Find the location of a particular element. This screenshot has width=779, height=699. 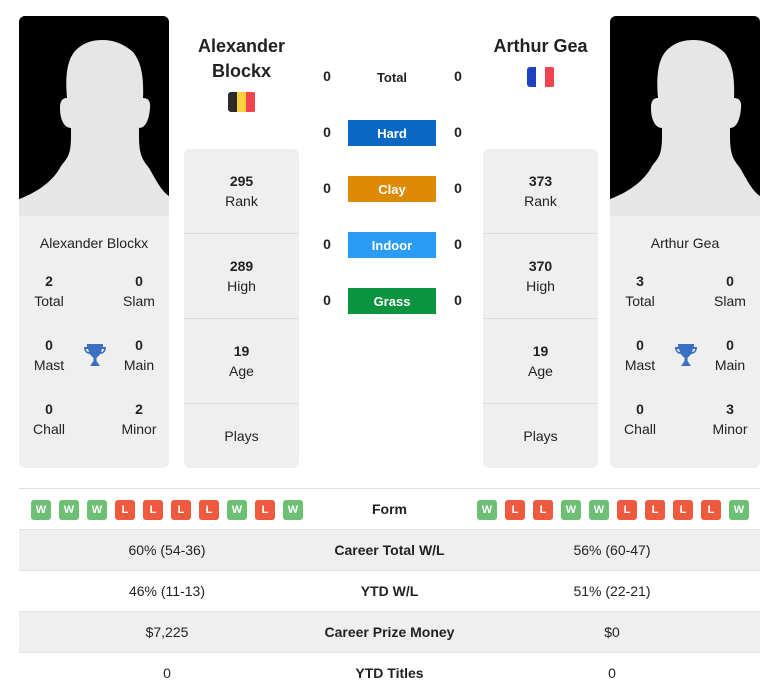

form-row: WWWLLLLWLW Form WLLWWLLLLW is located at coordinates (389, 510).